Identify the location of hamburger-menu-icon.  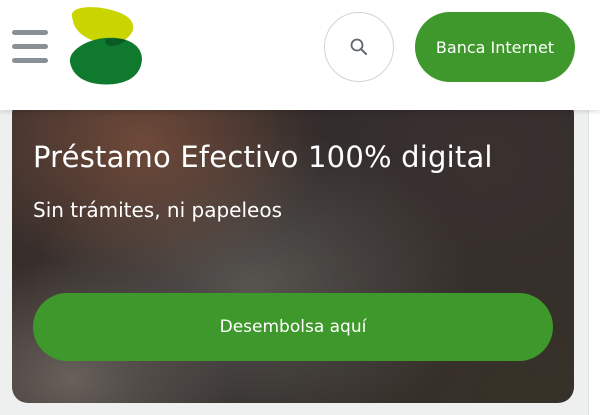
(30, 47).